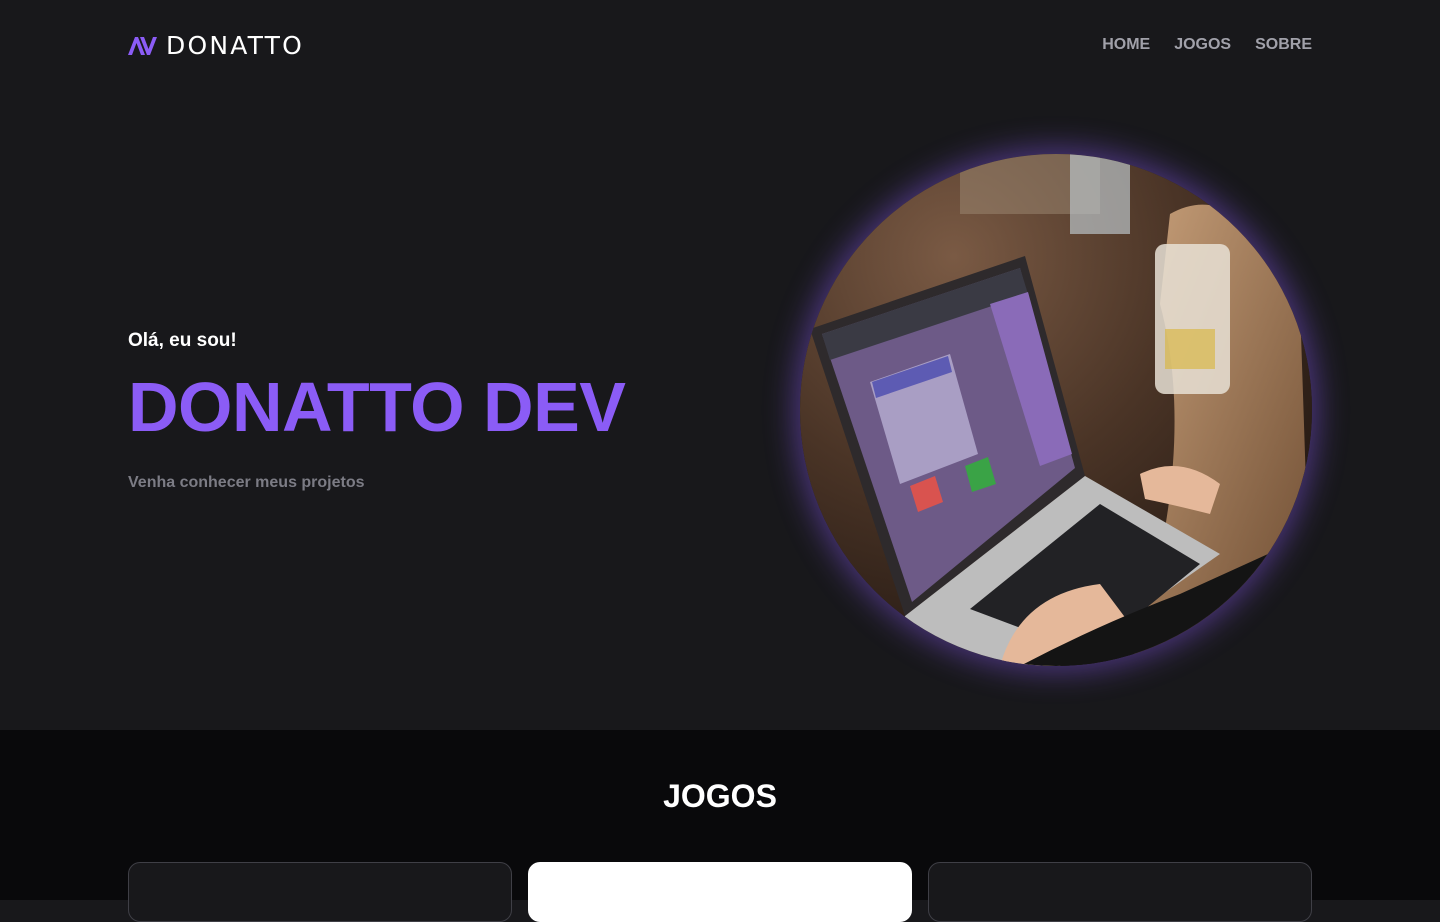  Describe the element at coordinates (235, 45) in the screenshot. I see `logo-text: DONATTO` at that location.